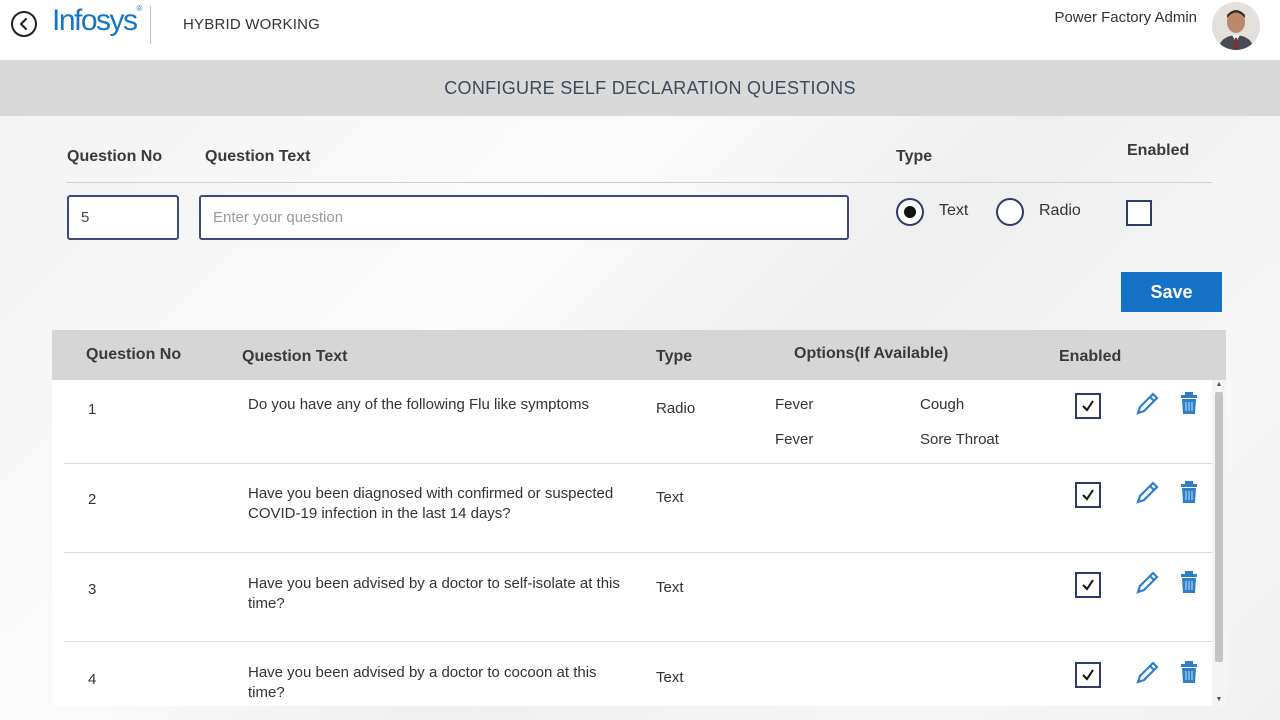 This screenshot has width=1280, height=720. I want to click on row-1-option-2: Cough, so click(942, 404).